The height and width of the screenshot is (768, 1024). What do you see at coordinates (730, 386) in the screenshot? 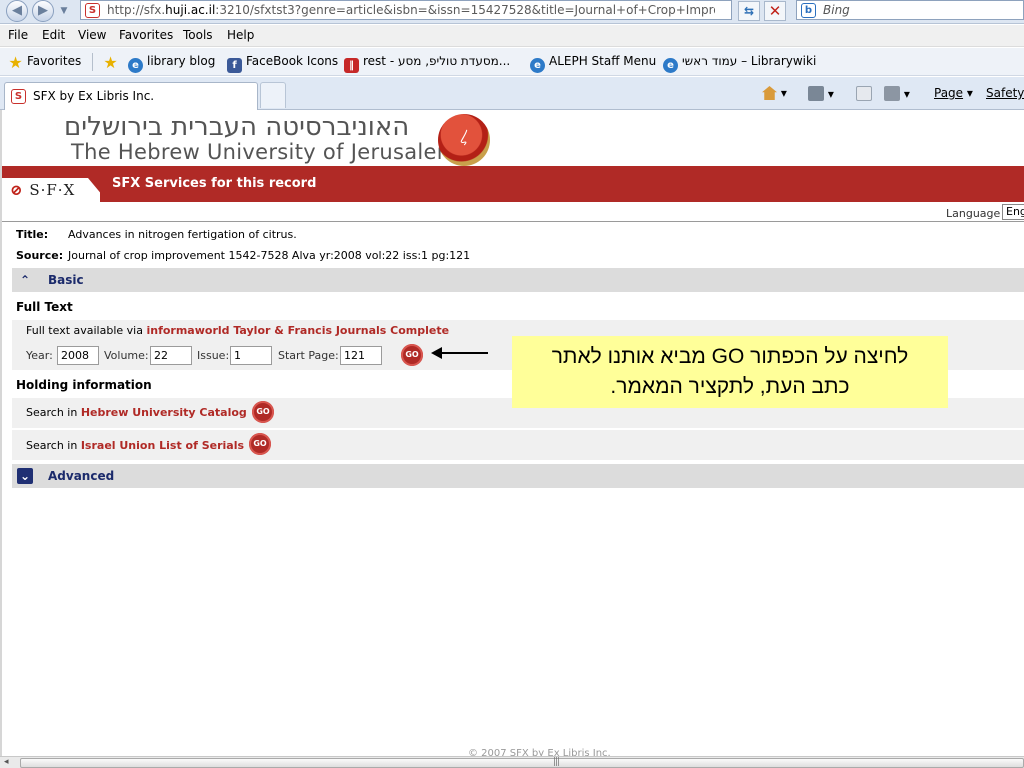
I see `callout-line-2: כתב העת, לתקציר המאמר.` at bounding box center [730, 386].